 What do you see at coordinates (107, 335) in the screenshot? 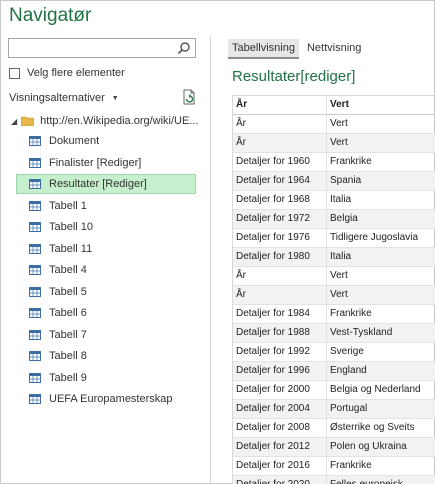
I see `tree-item: Tabell 7` at bounding box center [107, 335].